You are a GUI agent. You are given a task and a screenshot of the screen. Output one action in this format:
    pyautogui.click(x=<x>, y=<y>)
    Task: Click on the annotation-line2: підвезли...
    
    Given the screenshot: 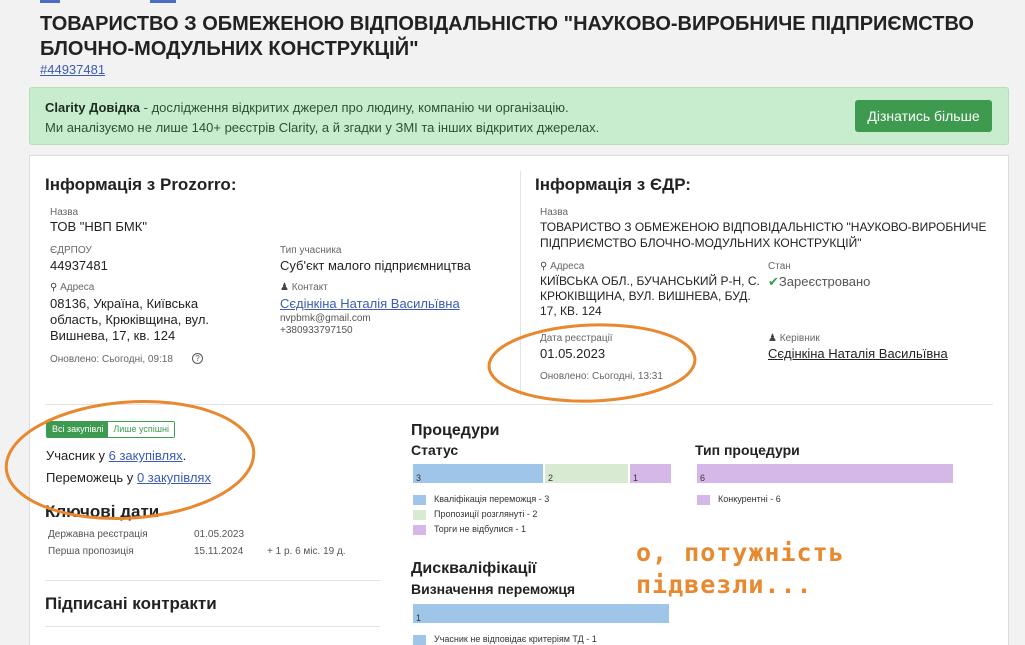 What is the action you would take?
    pyautogui.click(x=724, y=584)
    